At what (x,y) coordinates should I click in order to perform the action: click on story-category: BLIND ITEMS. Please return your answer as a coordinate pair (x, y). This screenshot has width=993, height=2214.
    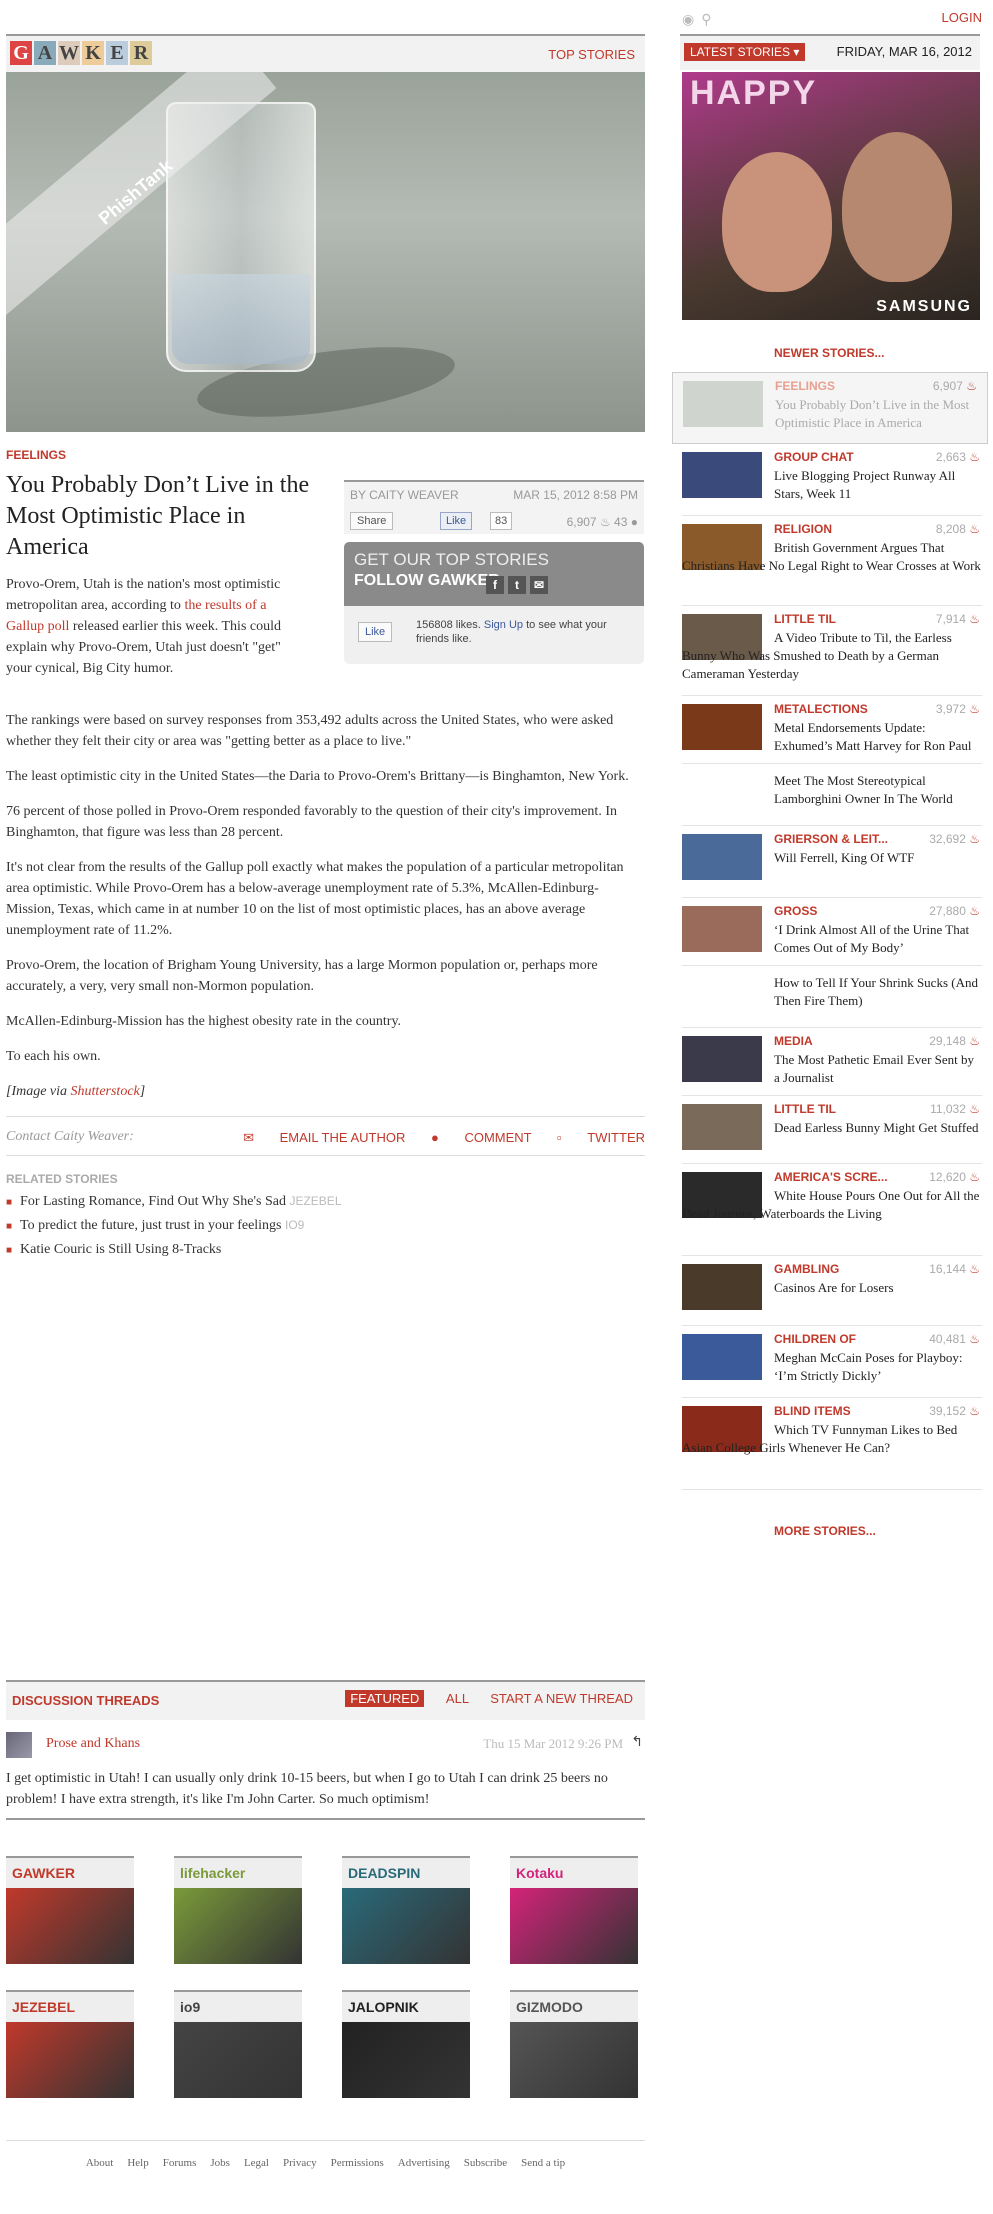
    Looking at the image, I should click on (812, 1411).